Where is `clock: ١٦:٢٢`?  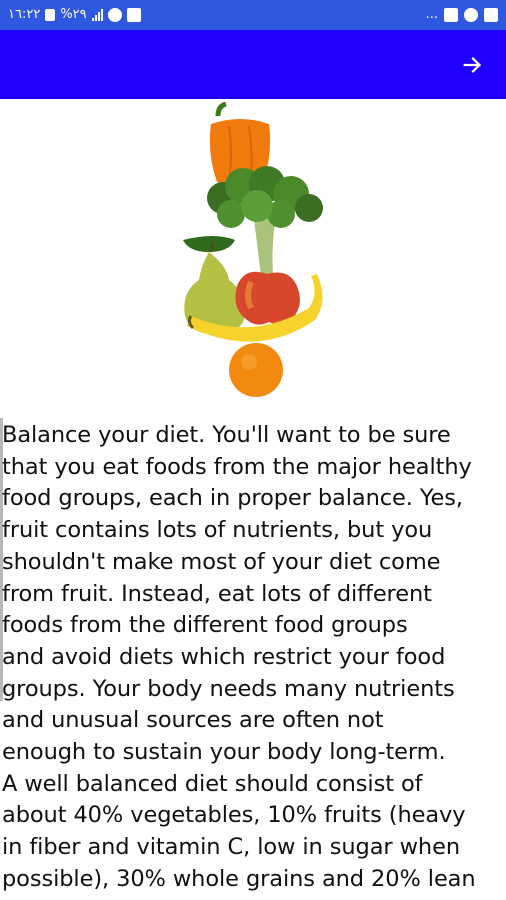
clock: ١٦:٢٢ is located at coordinates (24, 14).